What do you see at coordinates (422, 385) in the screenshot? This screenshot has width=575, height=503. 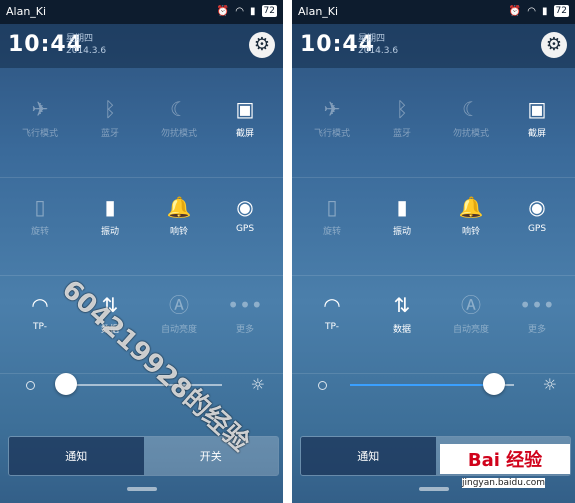 I see `brightness-fill` at bounding box center [422, 385].